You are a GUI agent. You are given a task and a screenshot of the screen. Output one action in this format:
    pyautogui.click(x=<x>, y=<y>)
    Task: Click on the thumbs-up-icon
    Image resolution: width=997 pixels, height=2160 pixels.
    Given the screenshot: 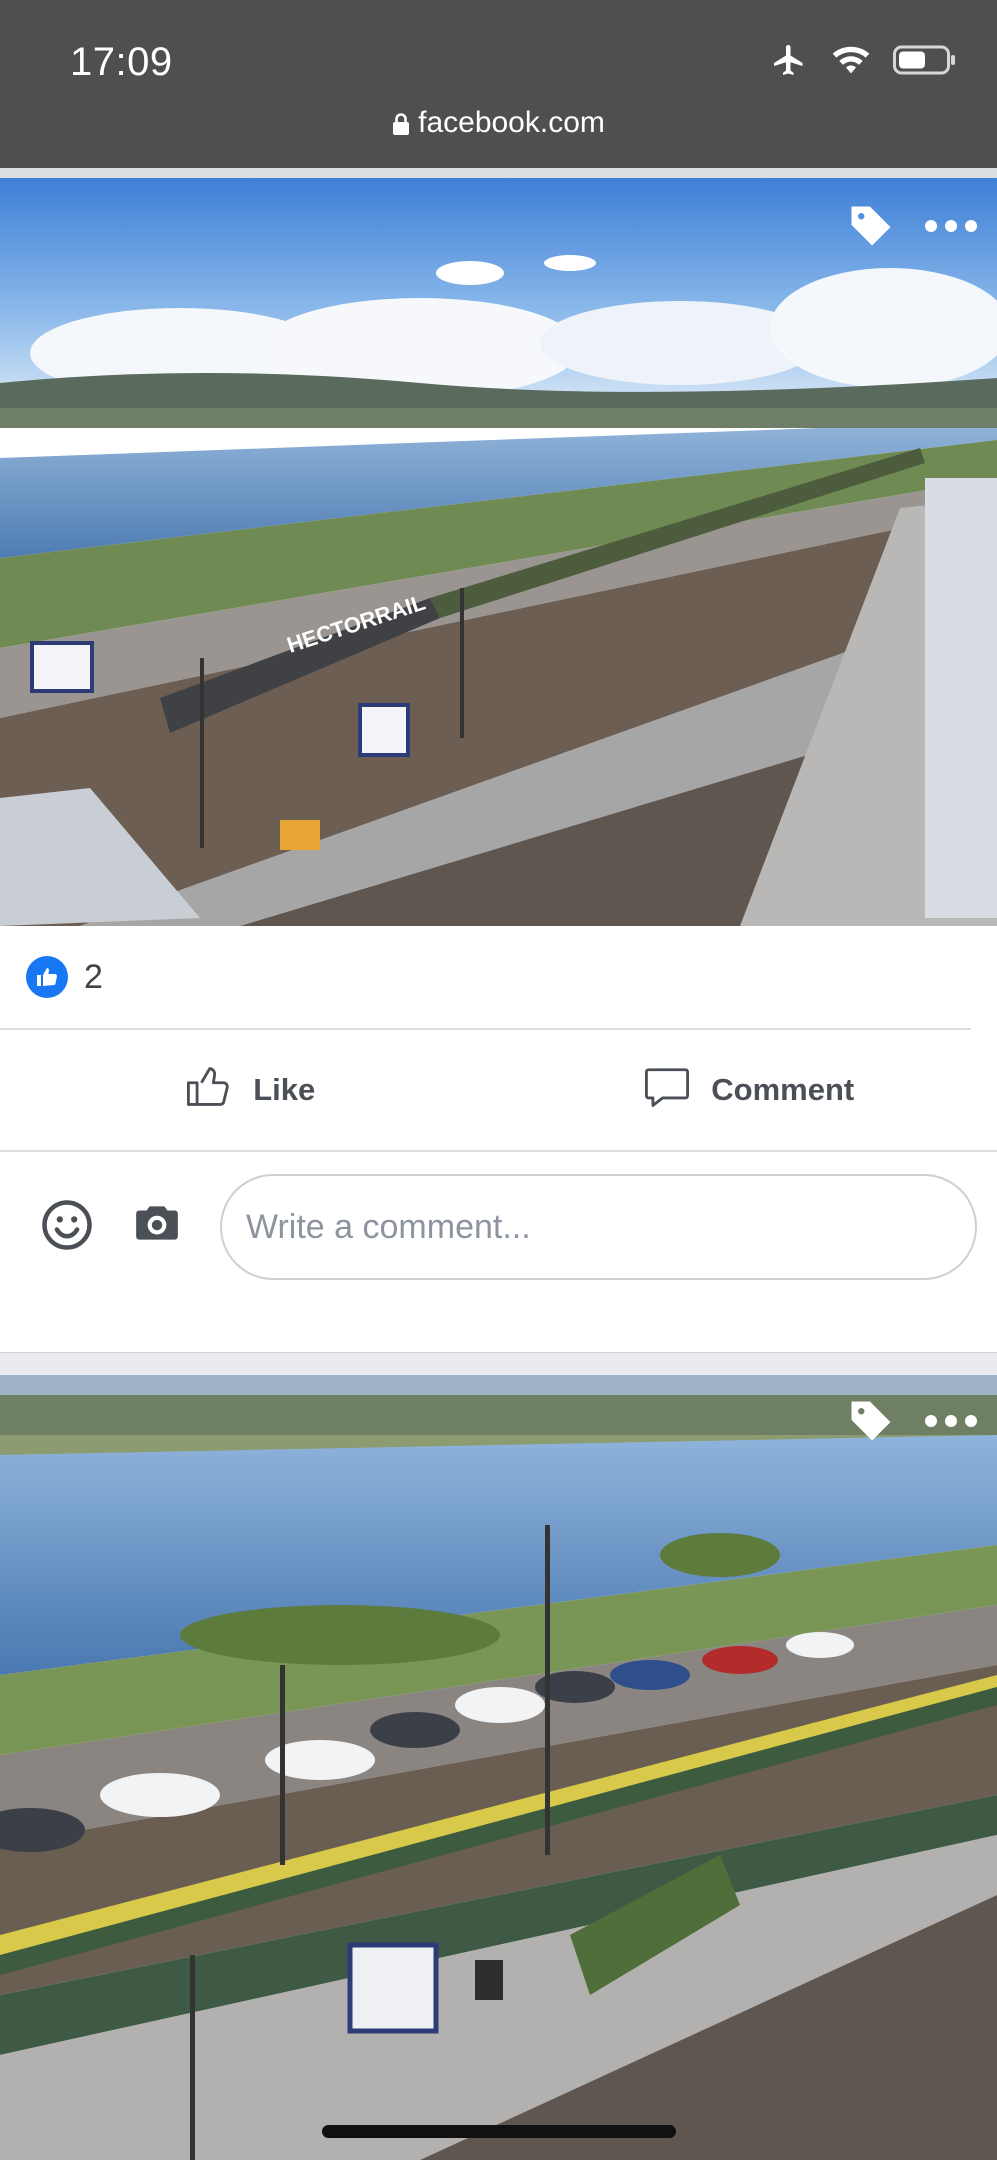 What is the action you would take?
    pyautogui.click(x=209, y=1090)
    